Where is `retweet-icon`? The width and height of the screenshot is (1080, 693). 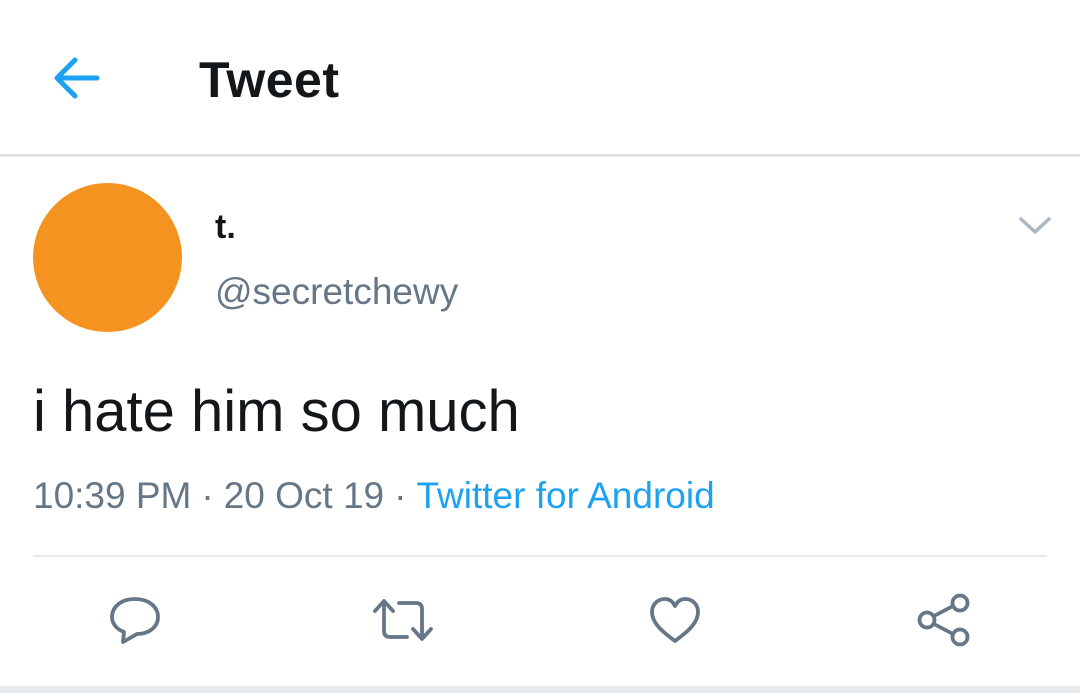 retweet-icon is located at coordinates (403, 620).